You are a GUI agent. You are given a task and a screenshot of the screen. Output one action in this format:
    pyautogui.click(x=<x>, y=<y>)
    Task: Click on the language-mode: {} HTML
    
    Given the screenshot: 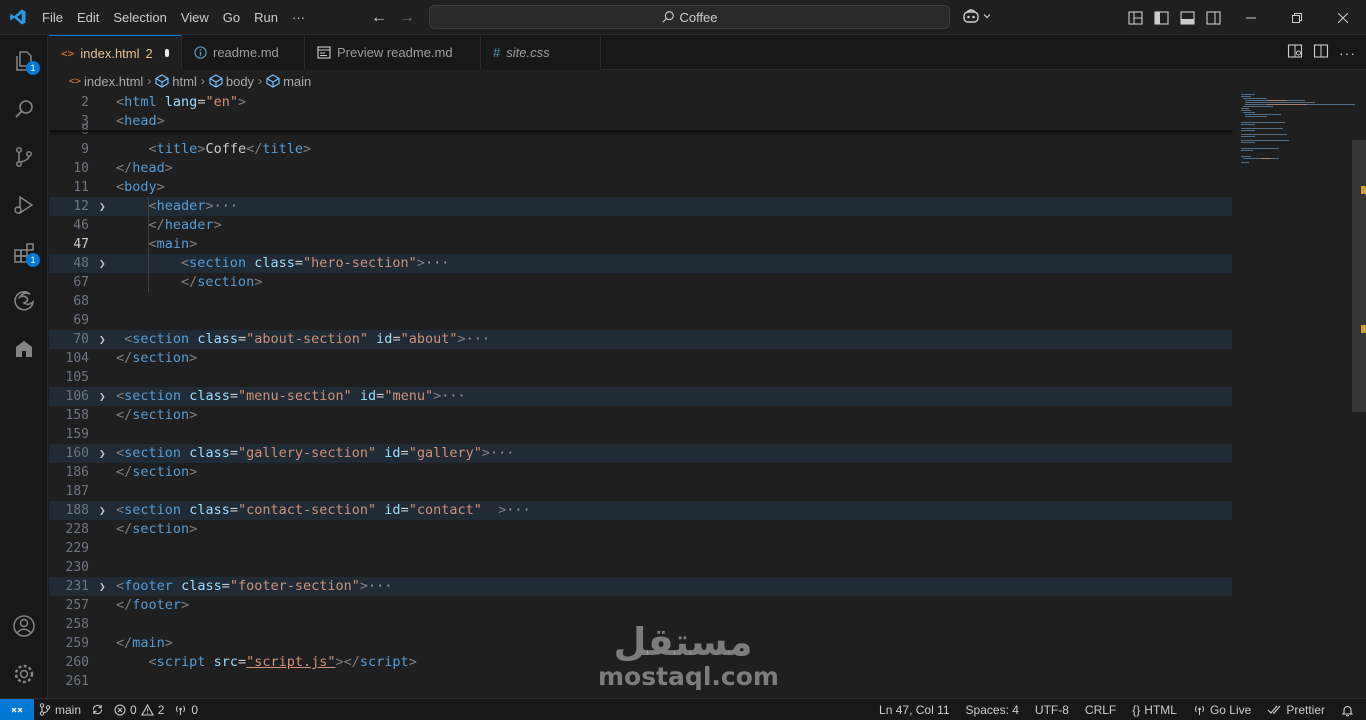 What is the action you would take?
    pyautogui.click(x=1154, y=709)
    